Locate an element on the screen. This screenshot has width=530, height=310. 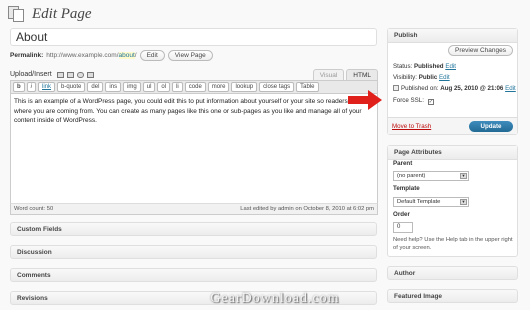
permalink-url: http://www.example.com/about/ is located at coordinates (91, 55).